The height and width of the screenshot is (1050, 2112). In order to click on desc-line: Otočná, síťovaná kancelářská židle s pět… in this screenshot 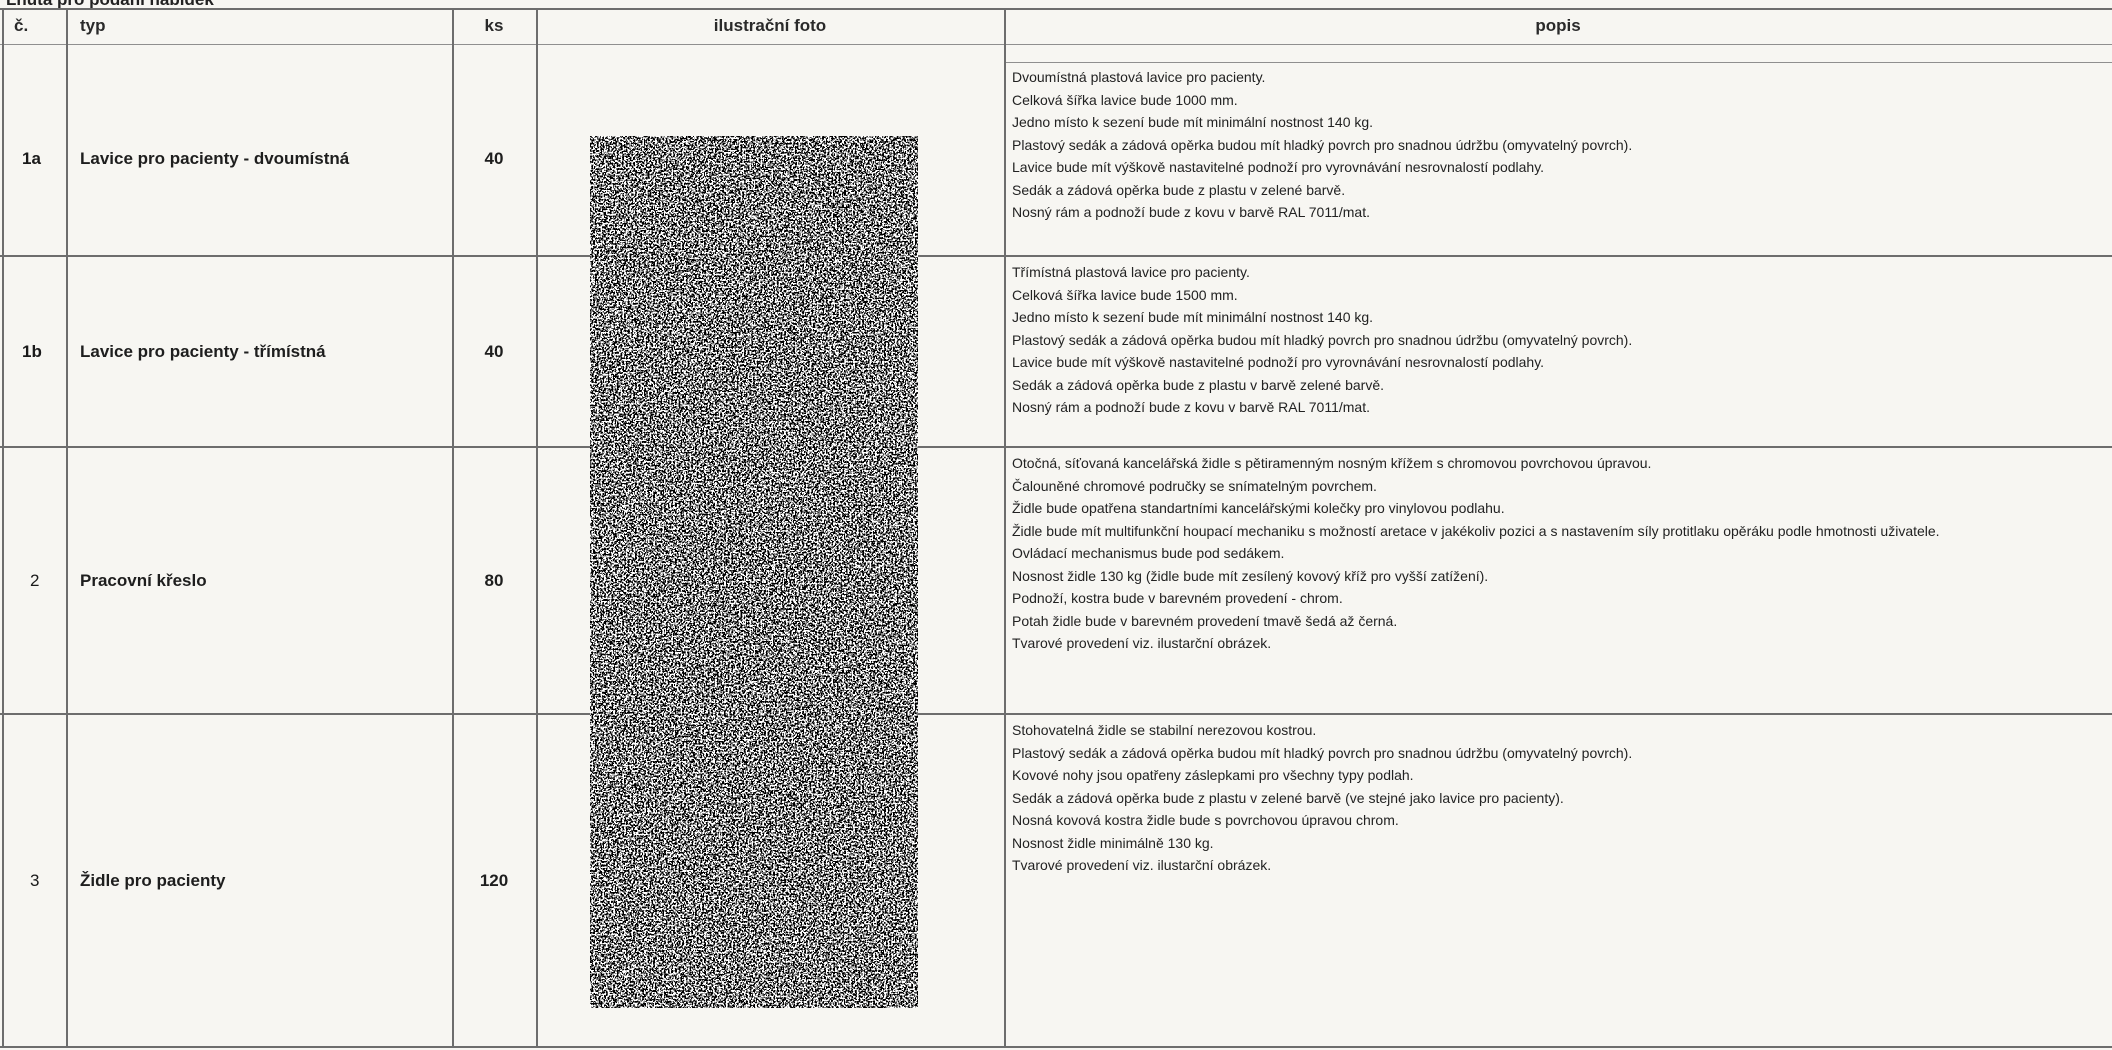, I will do `click(1332, 463)`.